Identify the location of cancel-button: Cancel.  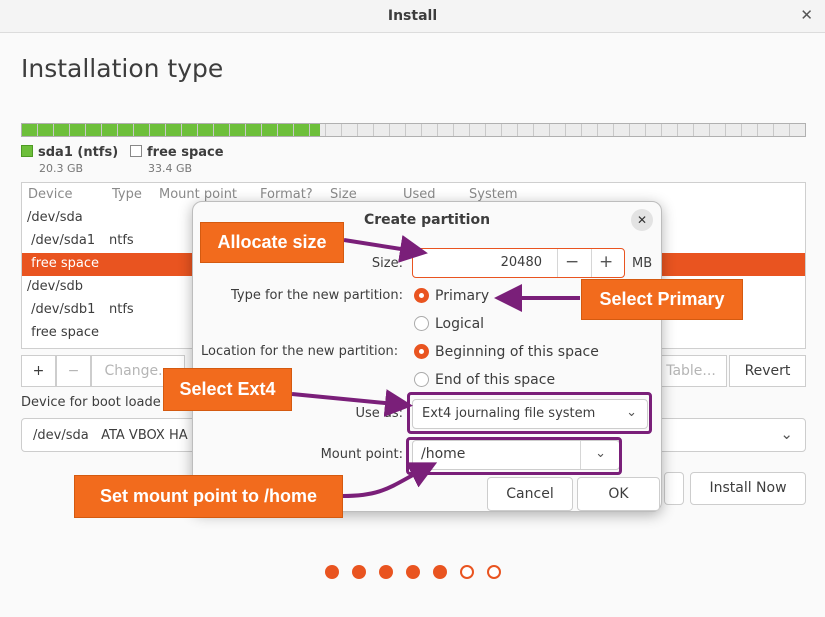
(530, 494).